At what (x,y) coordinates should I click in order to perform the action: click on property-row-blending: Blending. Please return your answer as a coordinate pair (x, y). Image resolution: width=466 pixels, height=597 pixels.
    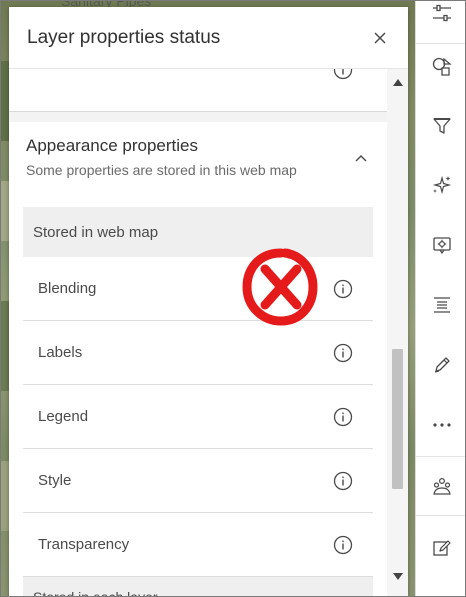
    Looking at the image, I should click on (198, 289).